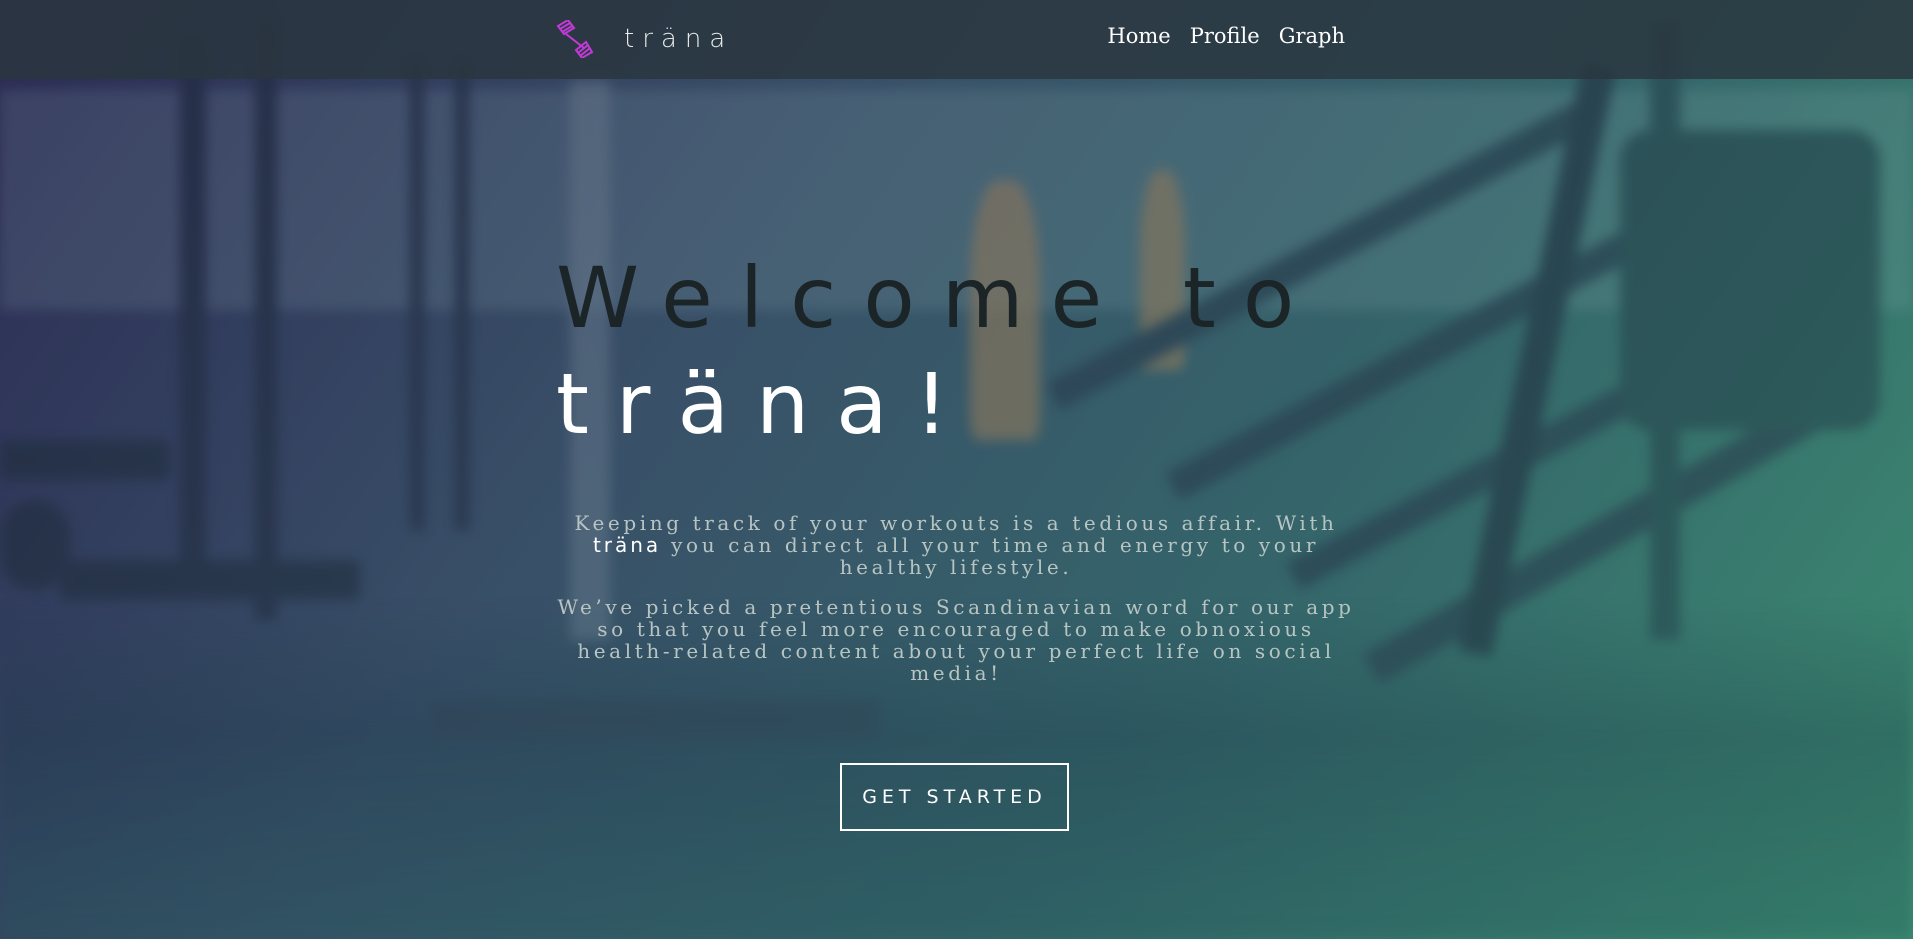 The height and width of the screenshot is (939, 1913). Describe the element at coordinates (575, 39) in the screenshot. I see `dumbbell-logo-icon` at that location.